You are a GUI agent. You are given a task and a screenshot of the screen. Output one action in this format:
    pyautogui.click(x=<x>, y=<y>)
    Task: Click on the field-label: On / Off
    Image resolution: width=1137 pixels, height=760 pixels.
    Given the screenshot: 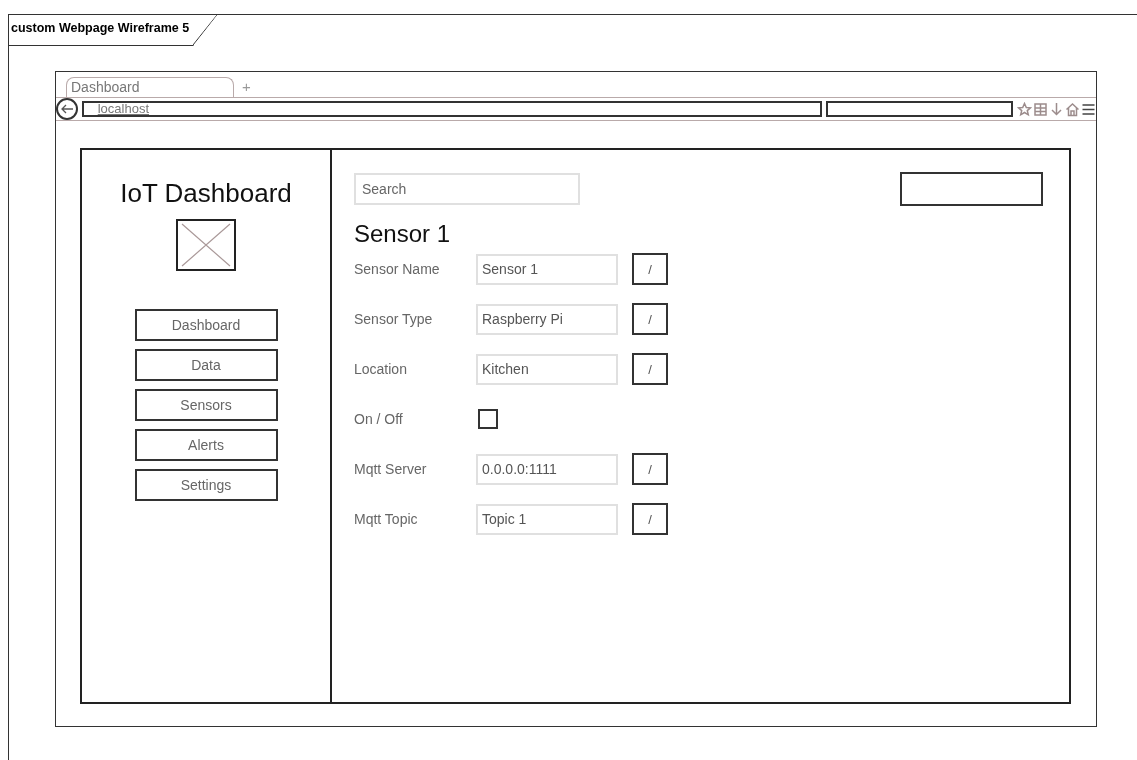 What is the action you would take?
    pyautogui.click(x=379, y=419)
    